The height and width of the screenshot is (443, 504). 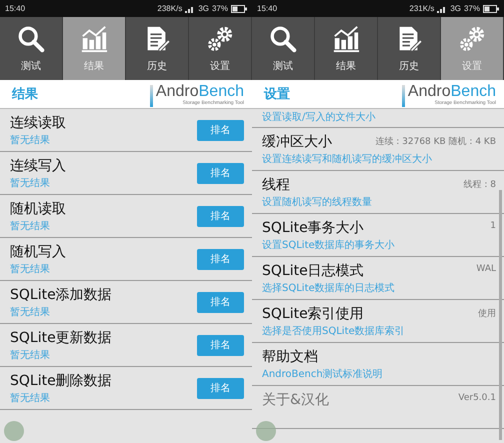 I want to click on setting-title: 帮助文档, so click(x=290, y=357).